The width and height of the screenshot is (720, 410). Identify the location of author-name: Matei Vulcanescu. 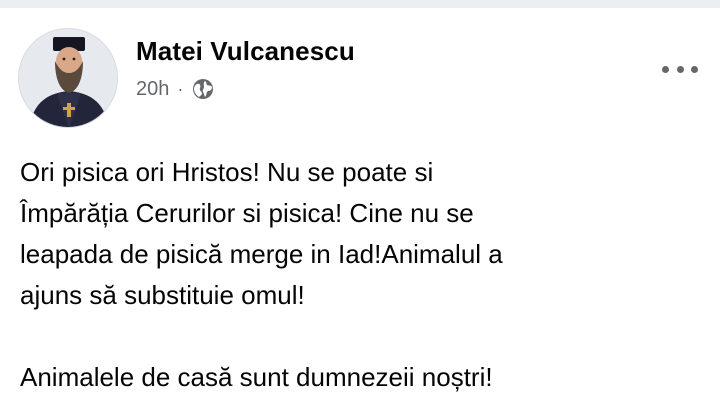
(245, 51).